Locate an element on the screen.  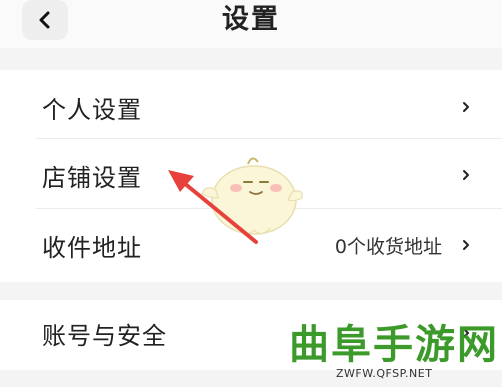
divider is located at coordinates (269, 138).